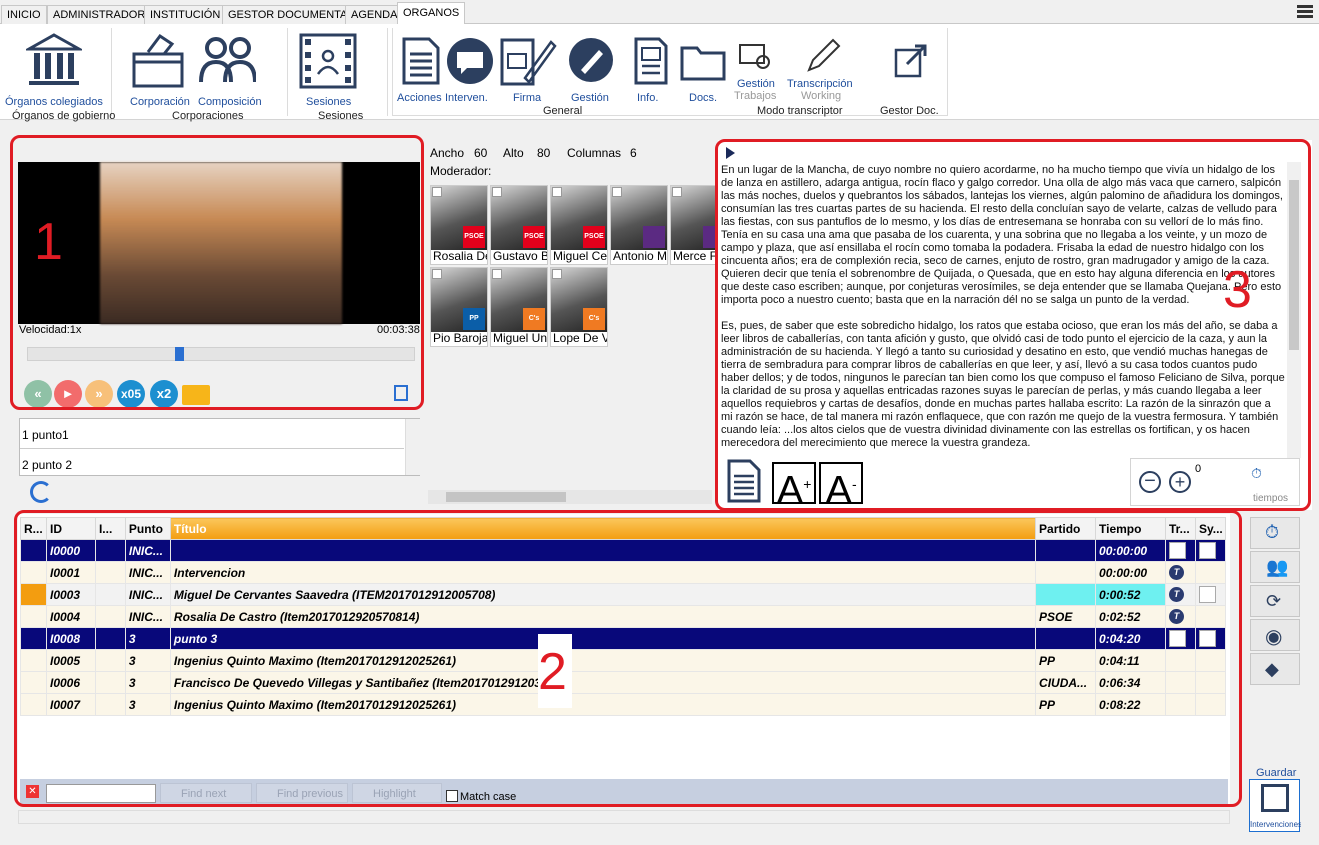 This screenshot has height=845, width=1319. I want to click on member-portrait: C's Miguel Un, so click(519, 307).